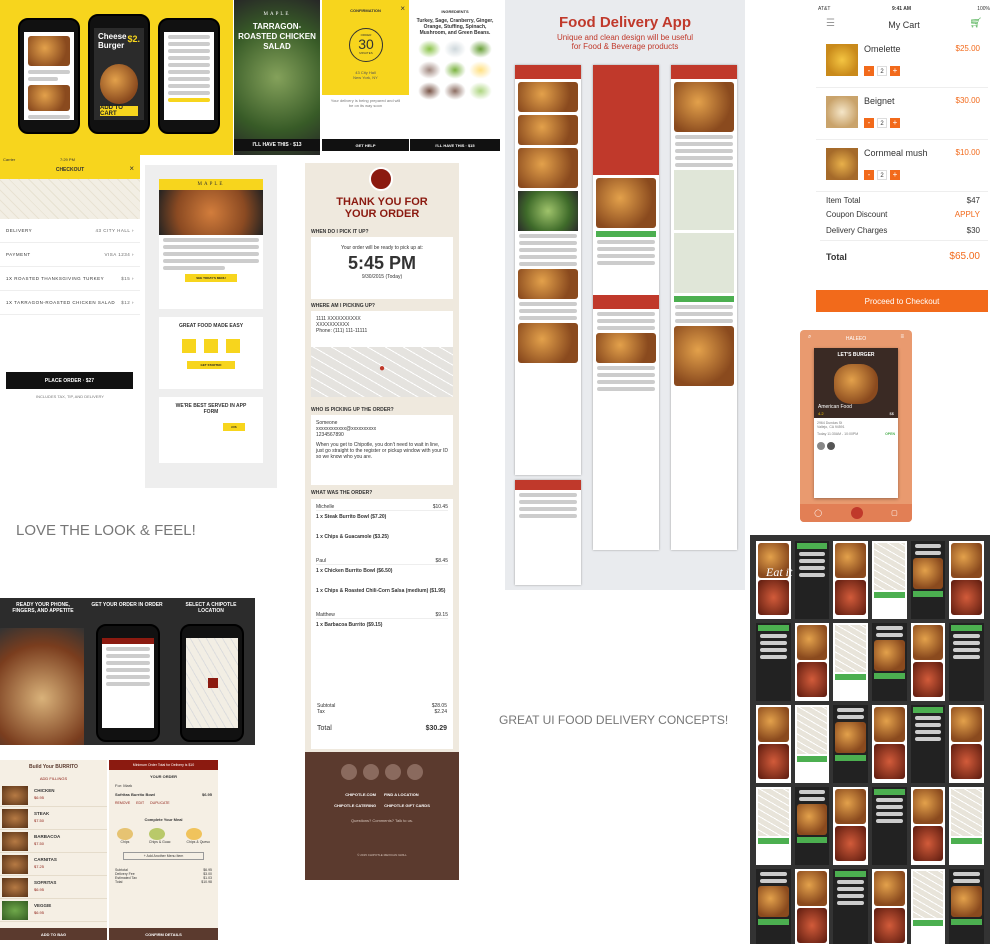 The width and height of the screenshot is (1000, 944). Describe the element at coordinates (211, 326) in the screenshot. I see `section-title: GREAT FOOD MADE EASY` at that location.